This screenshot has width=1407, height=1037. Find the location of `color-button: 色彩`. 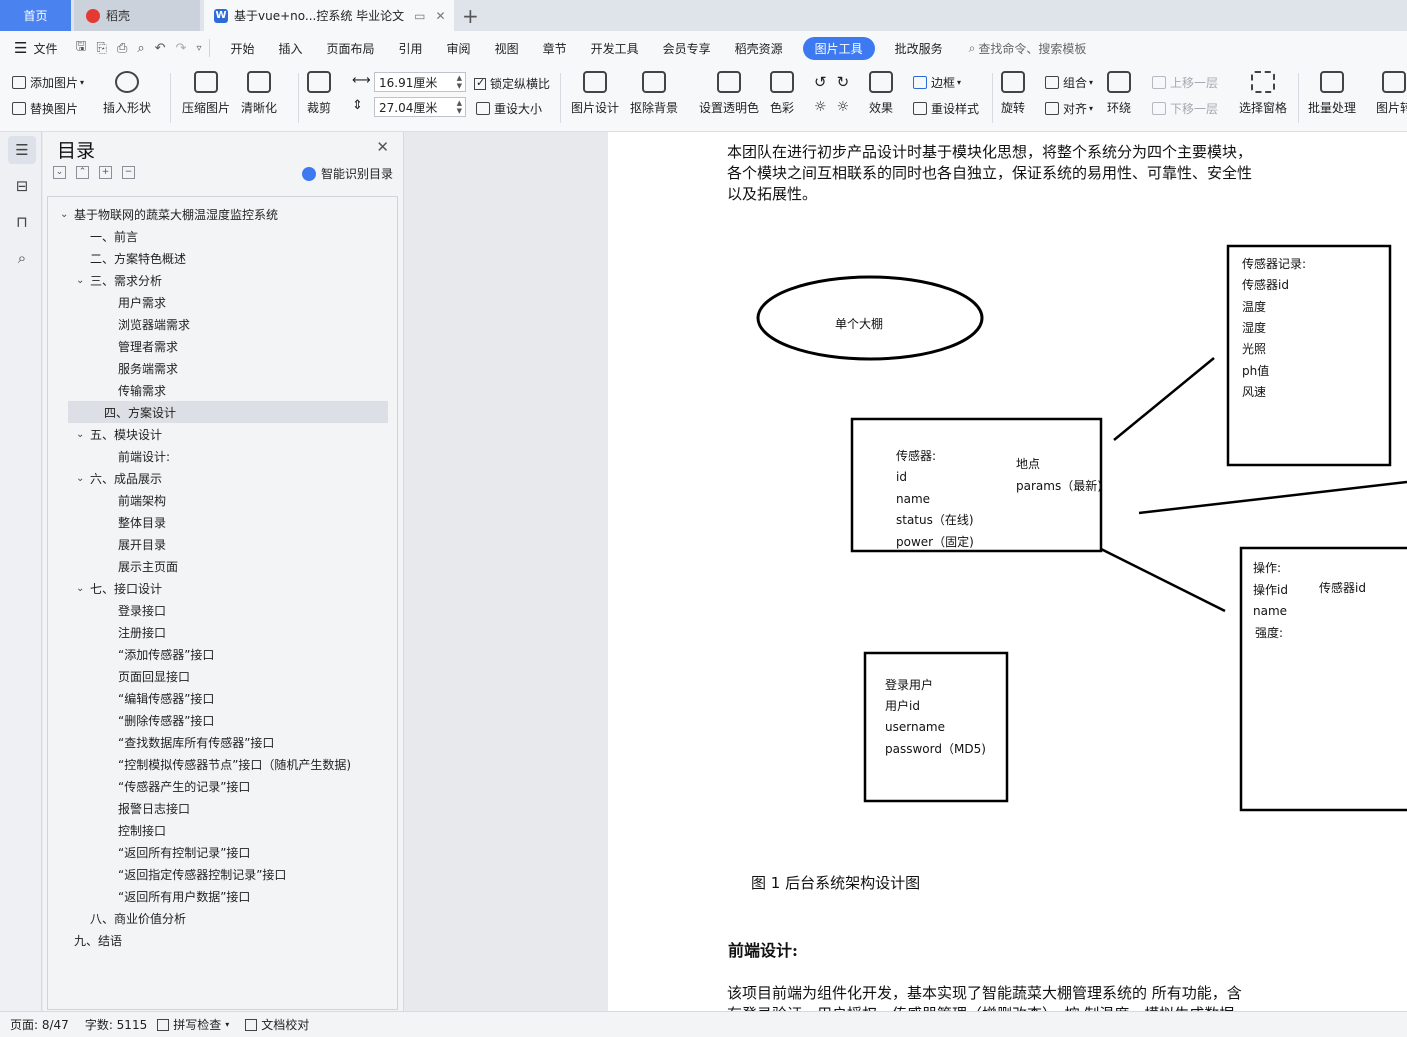

color-button: 色彩 is located at coordinates (782, 93).